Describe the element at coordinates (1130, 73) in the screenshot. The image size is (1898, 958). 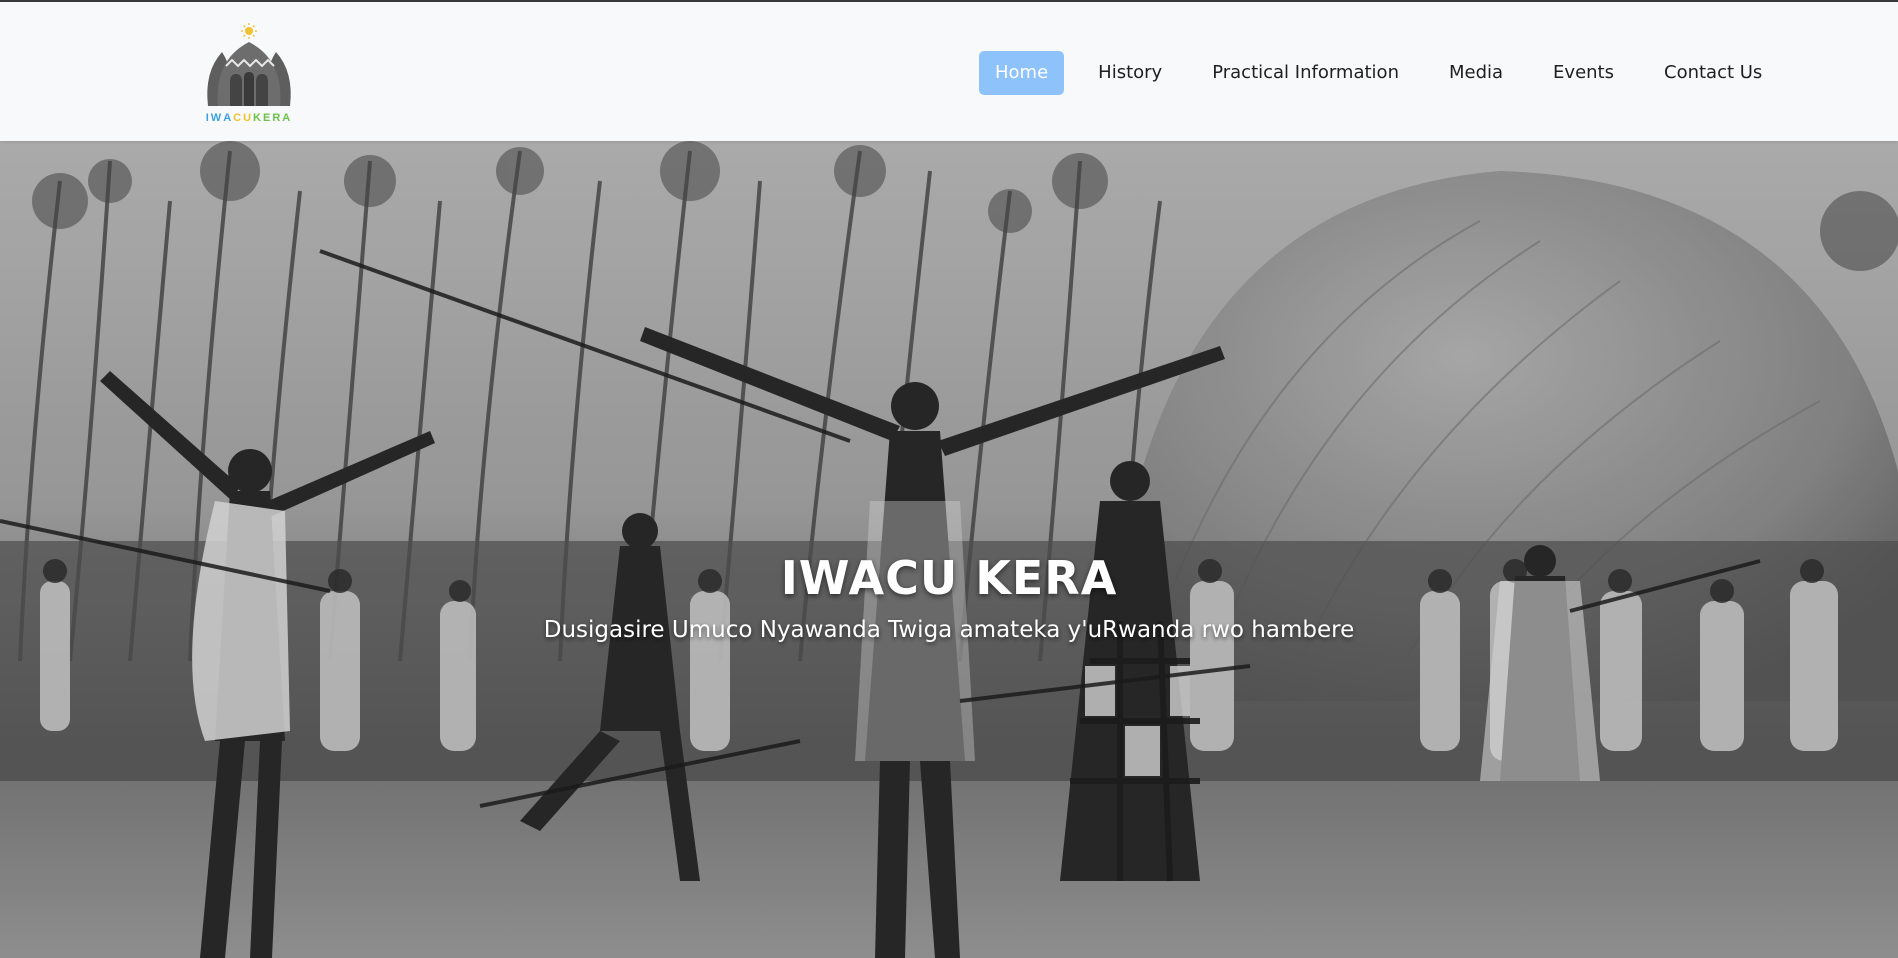
I see `nav-history: History` at that location.